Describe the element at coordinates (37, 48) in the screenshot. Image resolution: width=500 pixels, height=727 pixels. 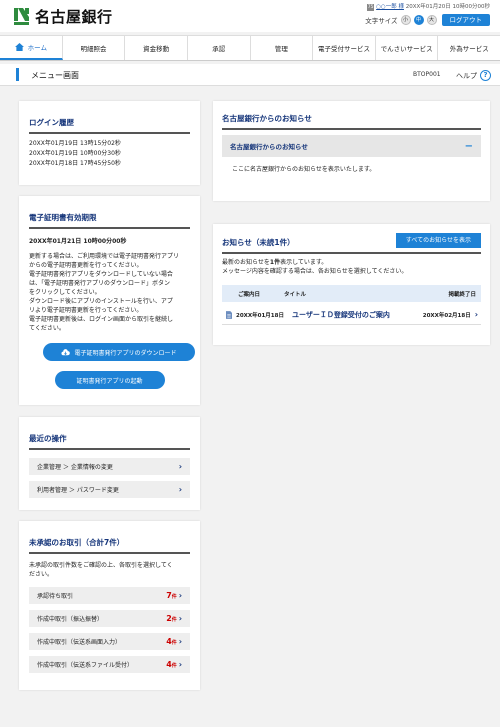
I see `nav-home-label: ホーム` at that location.